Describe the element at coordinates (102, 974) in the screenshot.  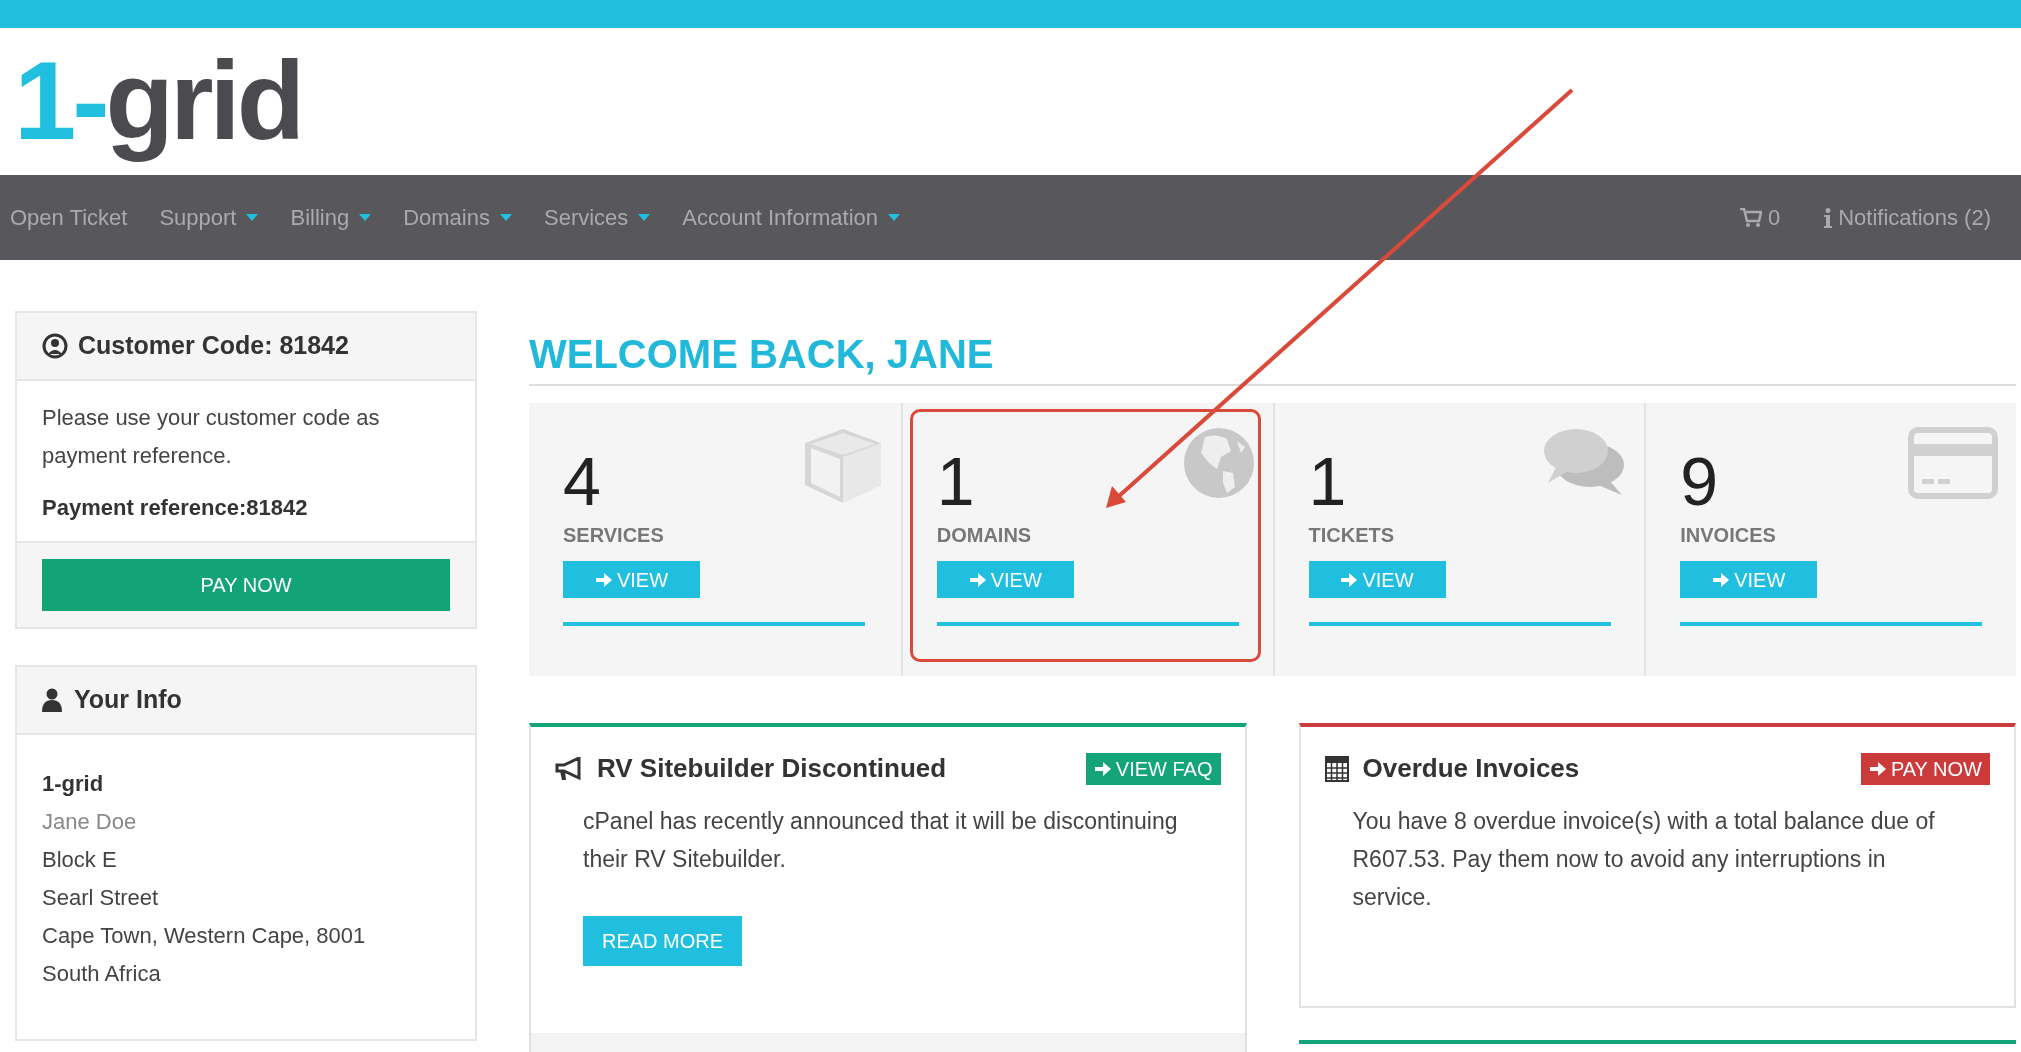
I see `address-line: South Africa` at that location.